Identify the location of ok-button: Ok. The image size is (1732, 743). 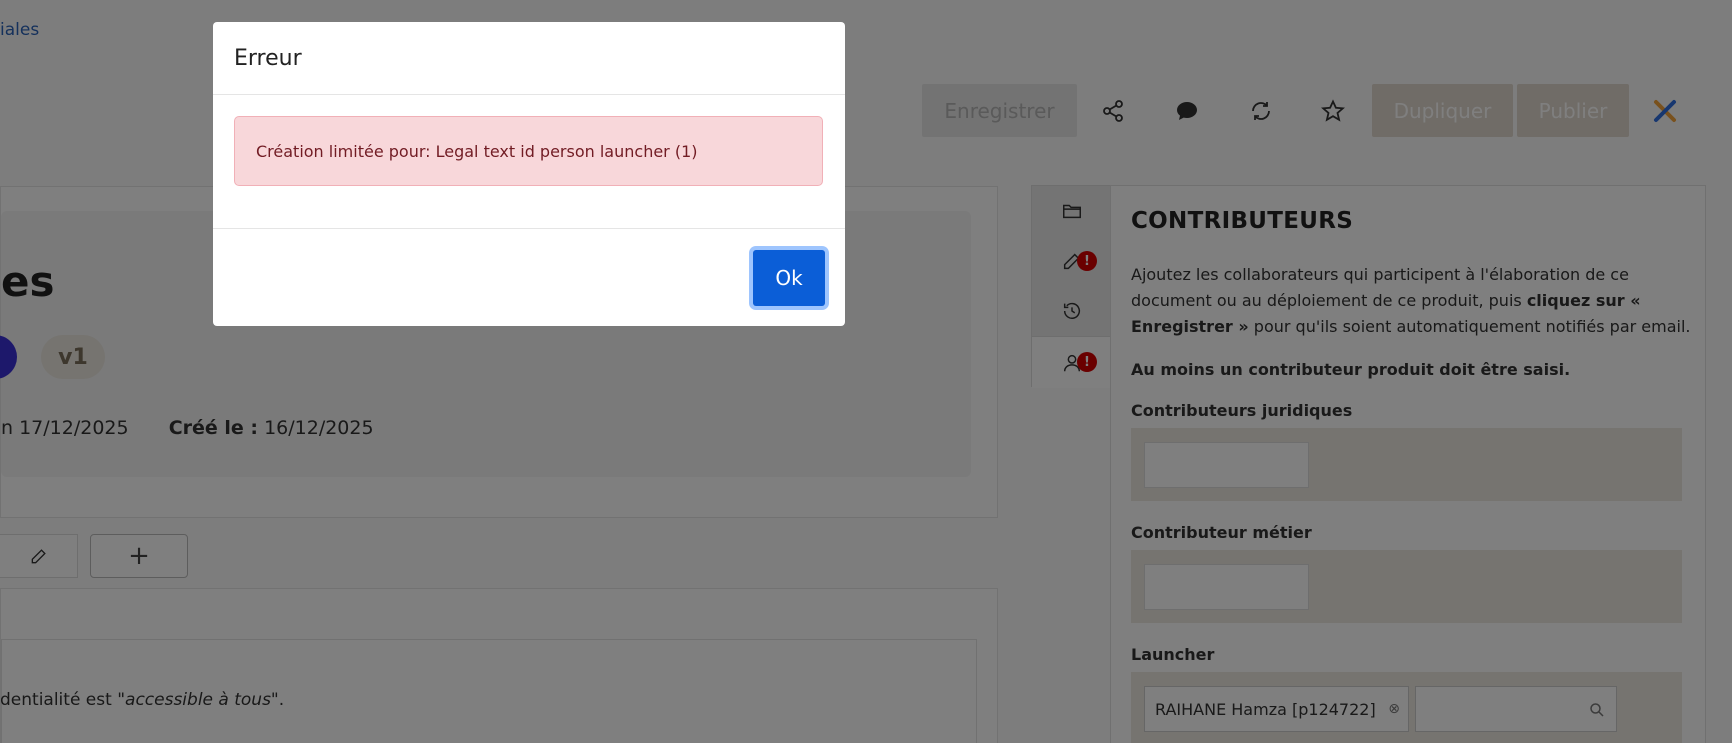
(789, 278).